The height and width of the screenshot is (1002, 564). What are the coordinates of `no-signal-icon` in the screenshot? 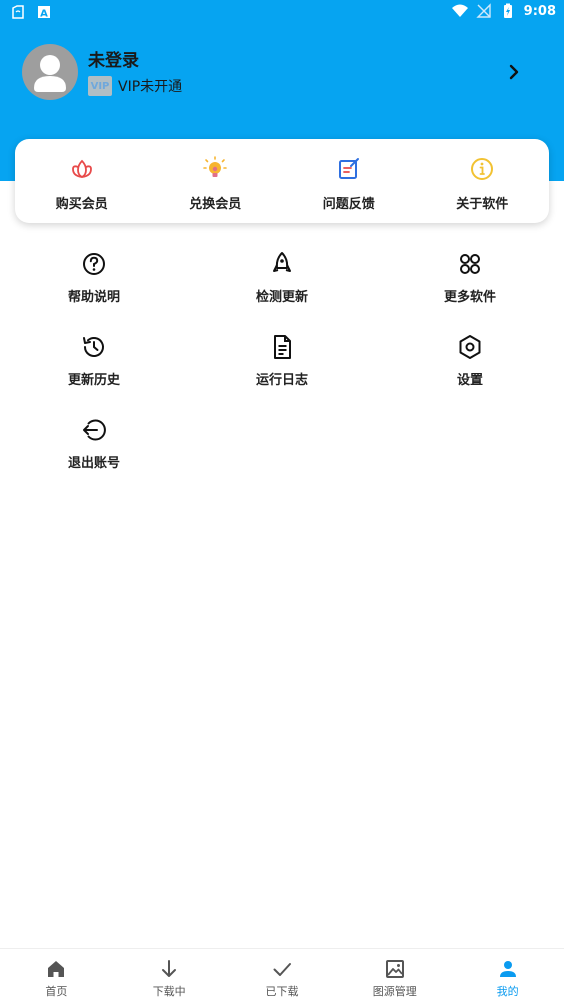 It's located at (483, 10).